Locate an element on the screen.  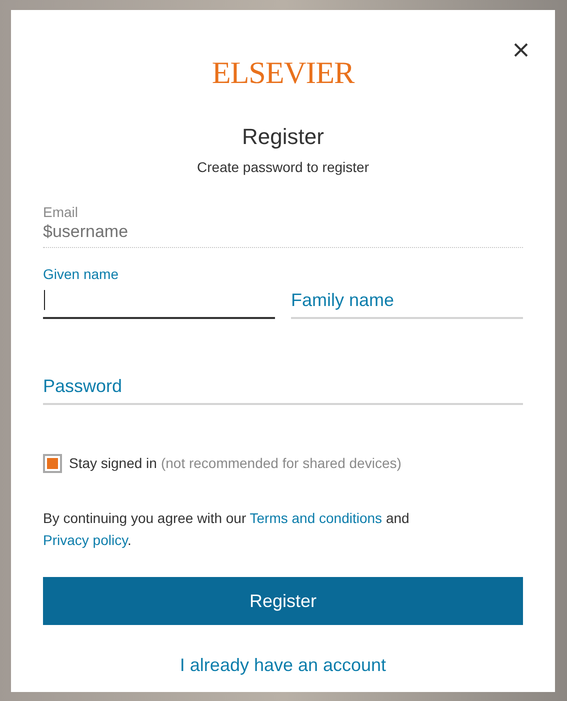
field-label: Family name is located at coordinates (342, 300).